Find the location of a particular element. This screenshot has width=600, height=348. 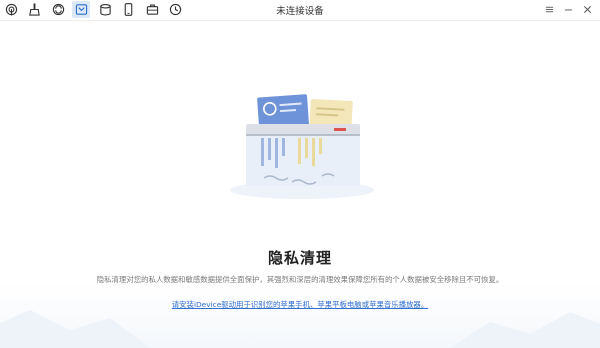

install-driver-link: 请安装iDevice驱动用于识别您的苹果手机、苹果平板电脑或苹果音乐播放器。 is located at coordinates (300, 304).